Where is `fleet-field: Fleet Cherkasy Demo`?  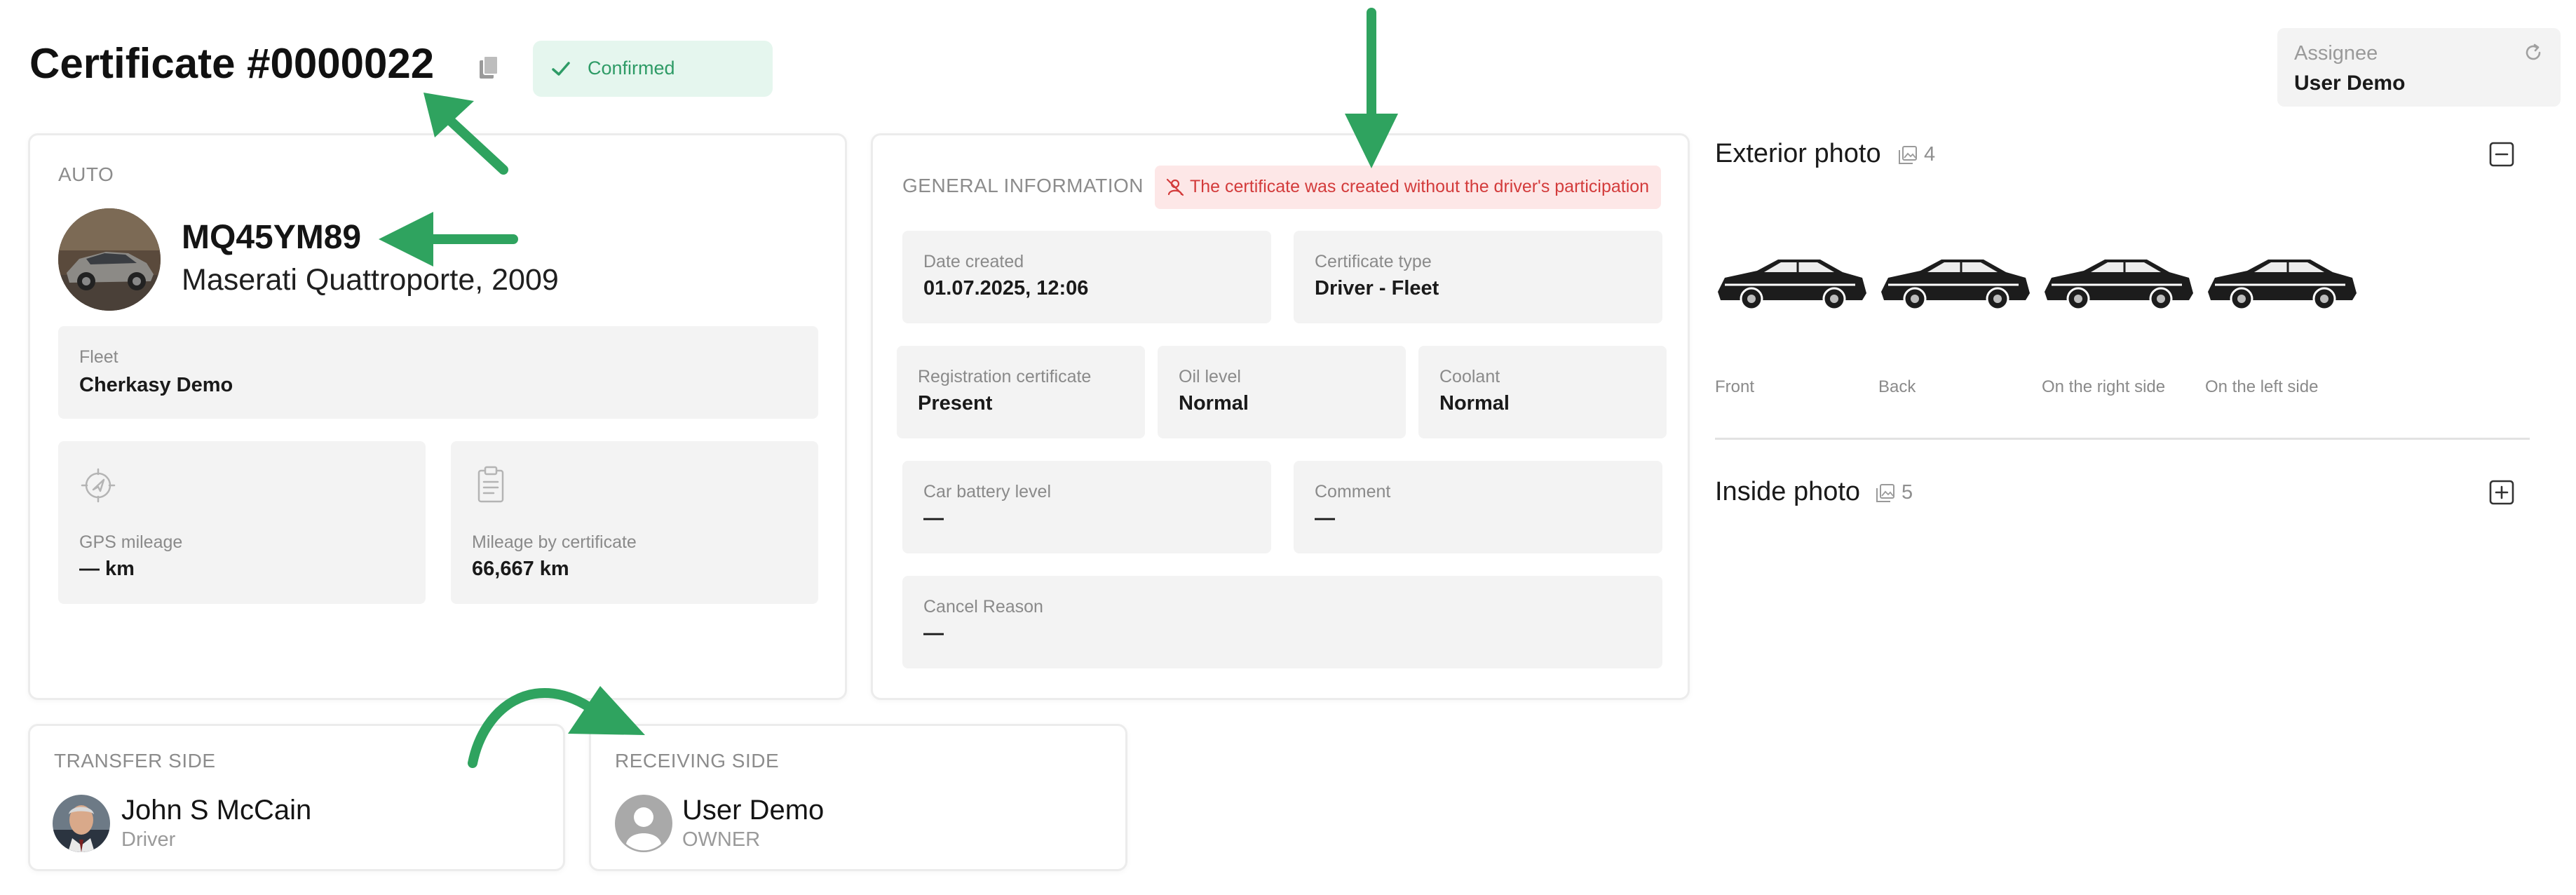 fleet-field: Fleet Cherkasy Demo is located at coordinates (438, 372).